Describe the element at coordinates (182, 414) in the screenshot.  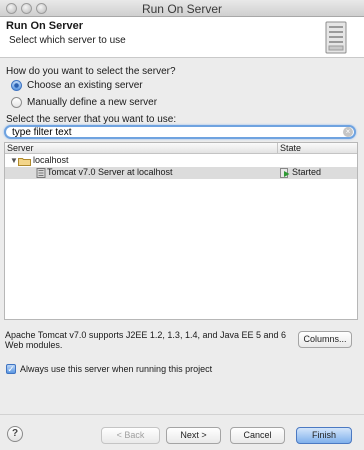
I see `footer-divider` at that location.